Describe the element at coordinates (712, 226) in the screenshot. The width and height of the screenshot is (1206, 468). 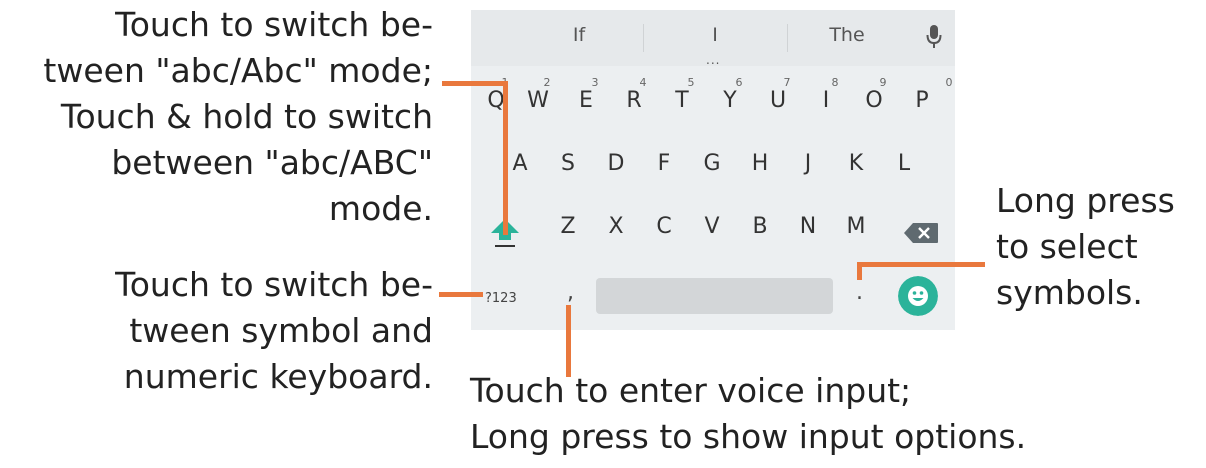
I see `key-v: V` at that location.